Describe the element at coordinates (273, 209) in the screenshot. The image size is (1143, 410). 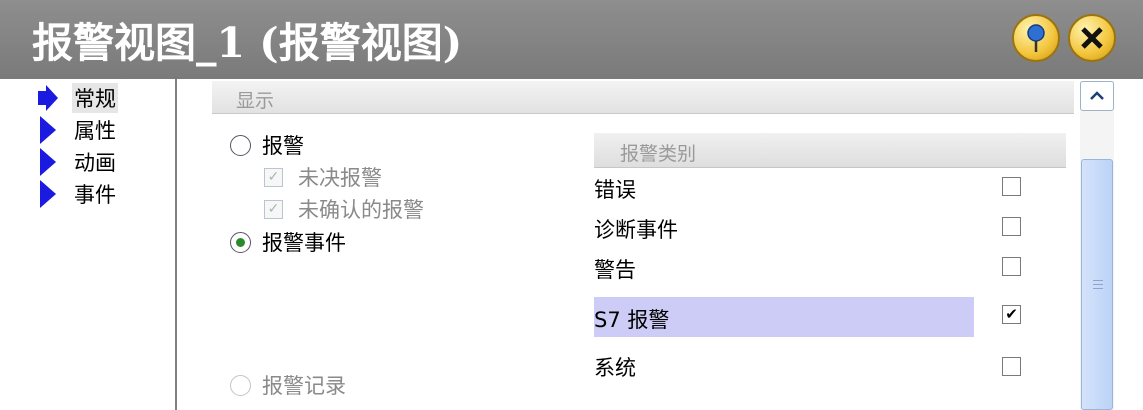
I see `unacknowledged-checkbox: ✓` at that location.